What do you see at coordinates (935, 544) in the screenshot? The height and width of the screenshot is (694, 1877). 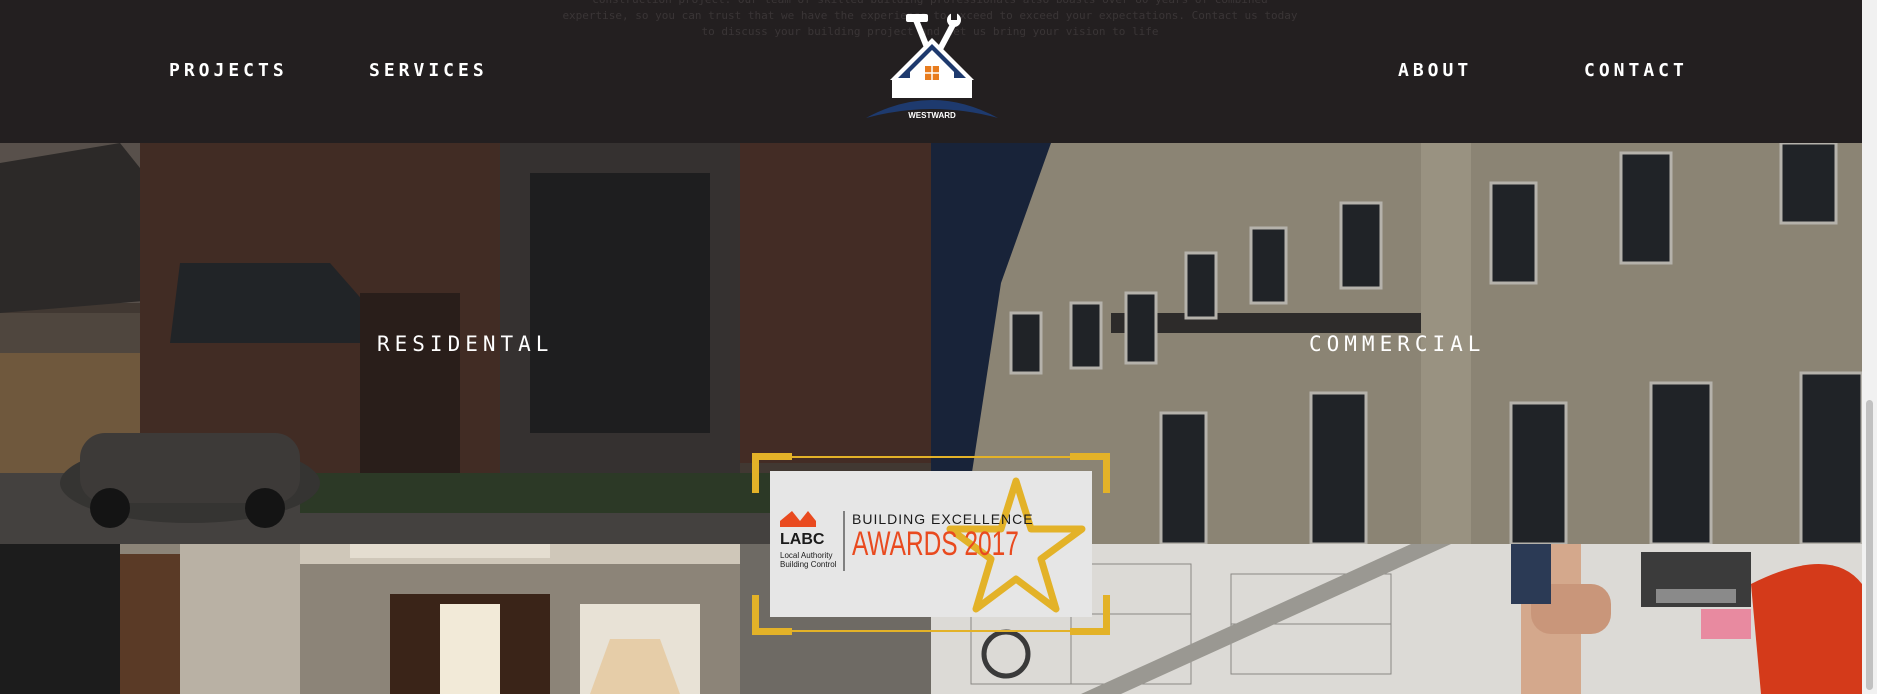 I see `award-title-line2: AWARDS 2017` at bounding box center [935, 544].